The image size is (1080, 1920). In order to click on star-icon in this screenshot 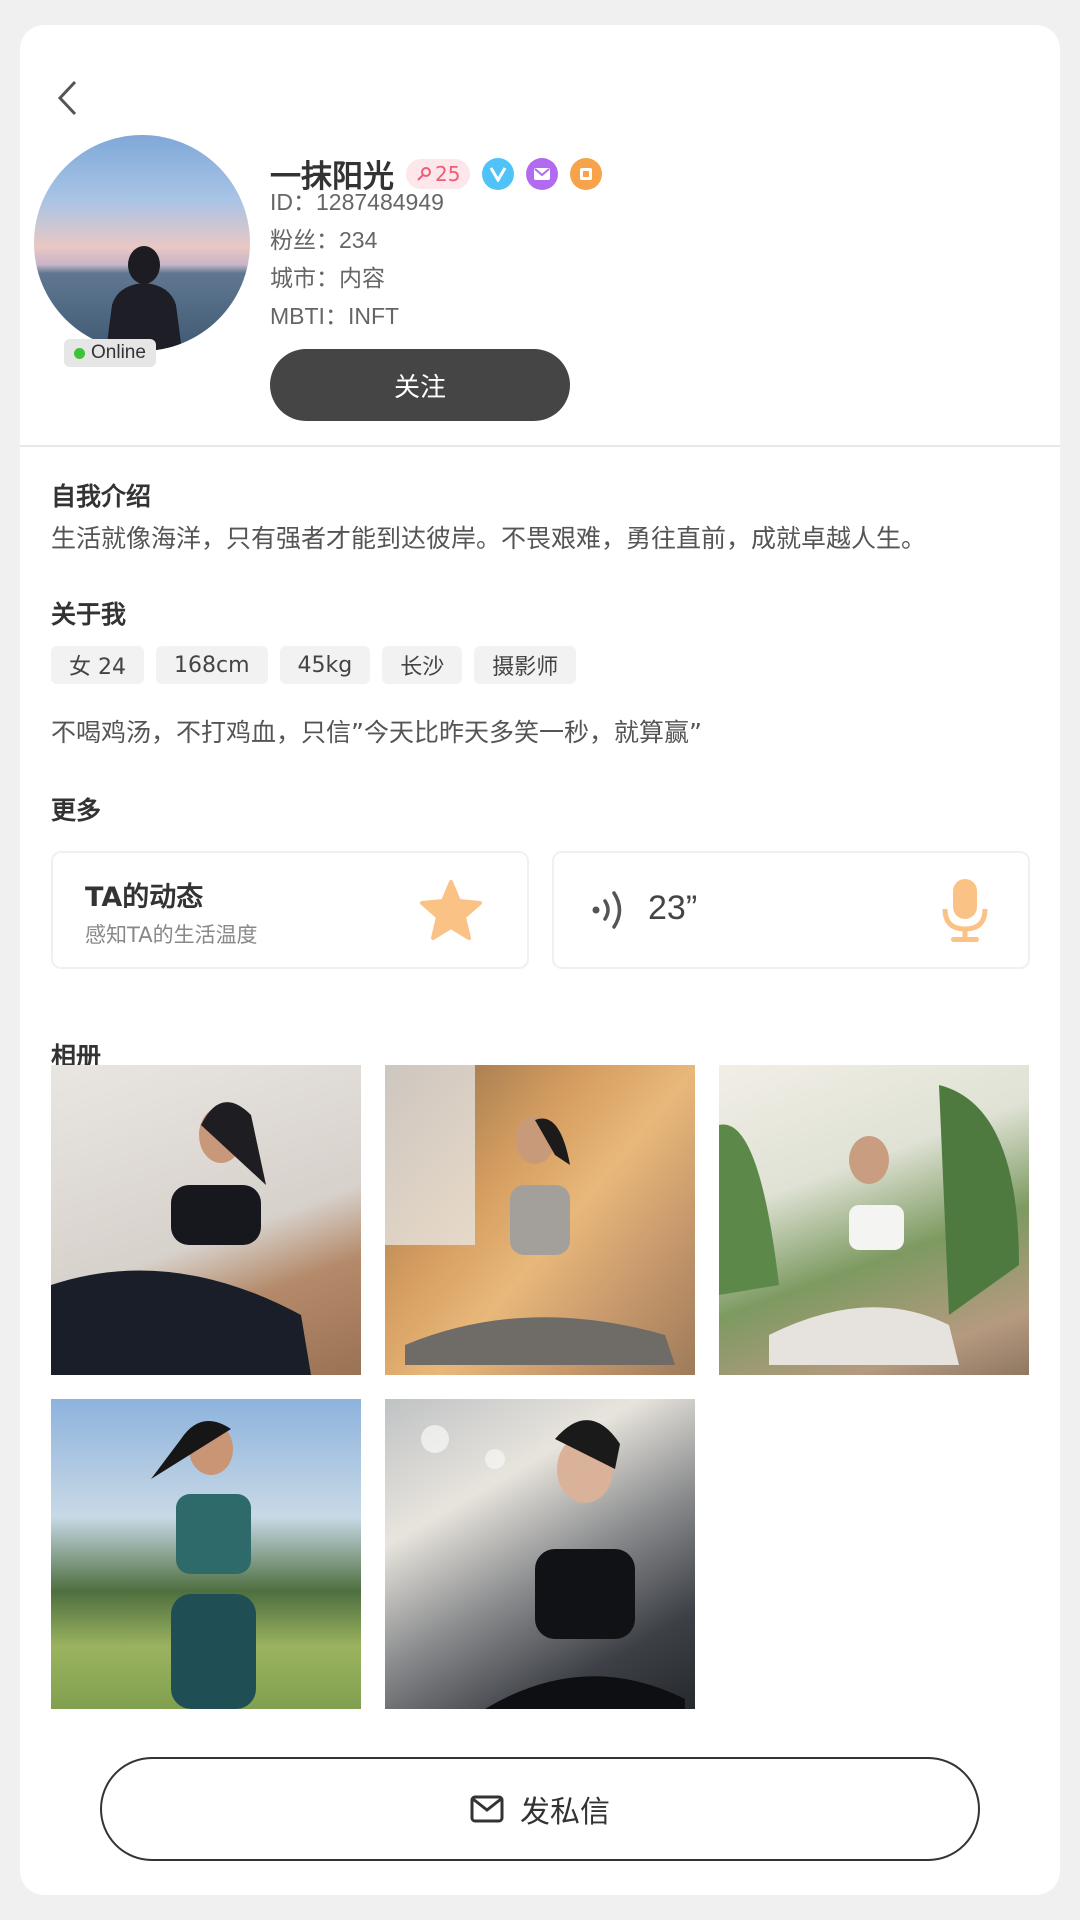, I will do `click(451, 910)`.